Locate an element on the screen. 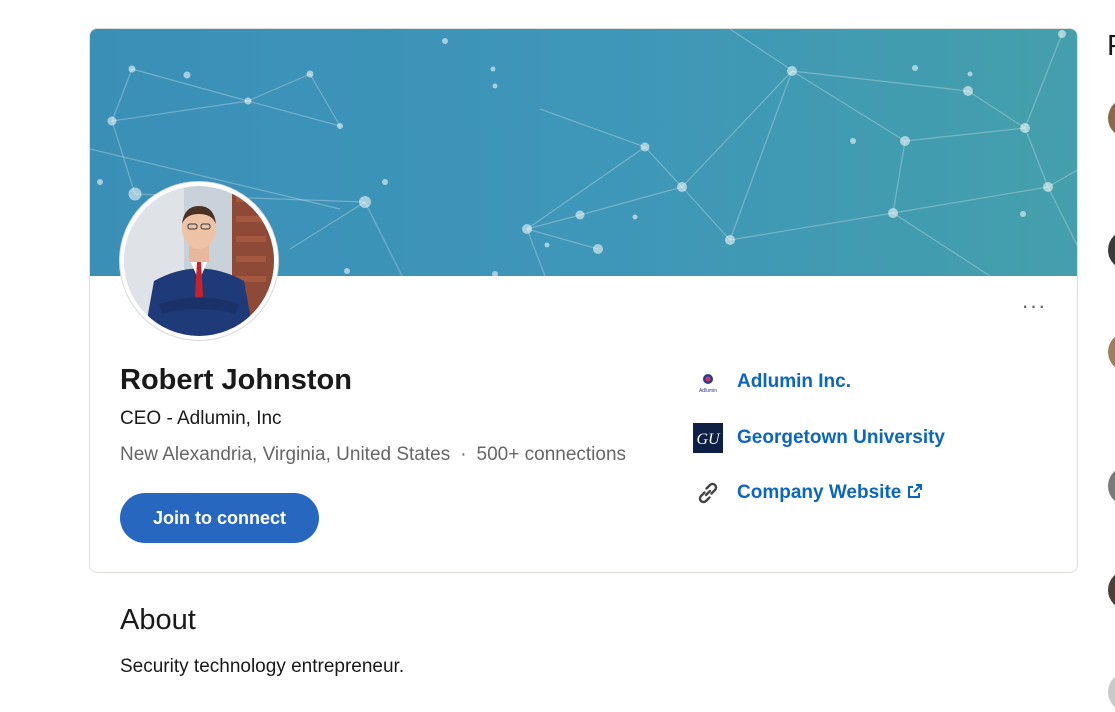 The width and height of the screenshot is (1115, 712). sidebar-heading: P is located at coordinates (1111, 46).